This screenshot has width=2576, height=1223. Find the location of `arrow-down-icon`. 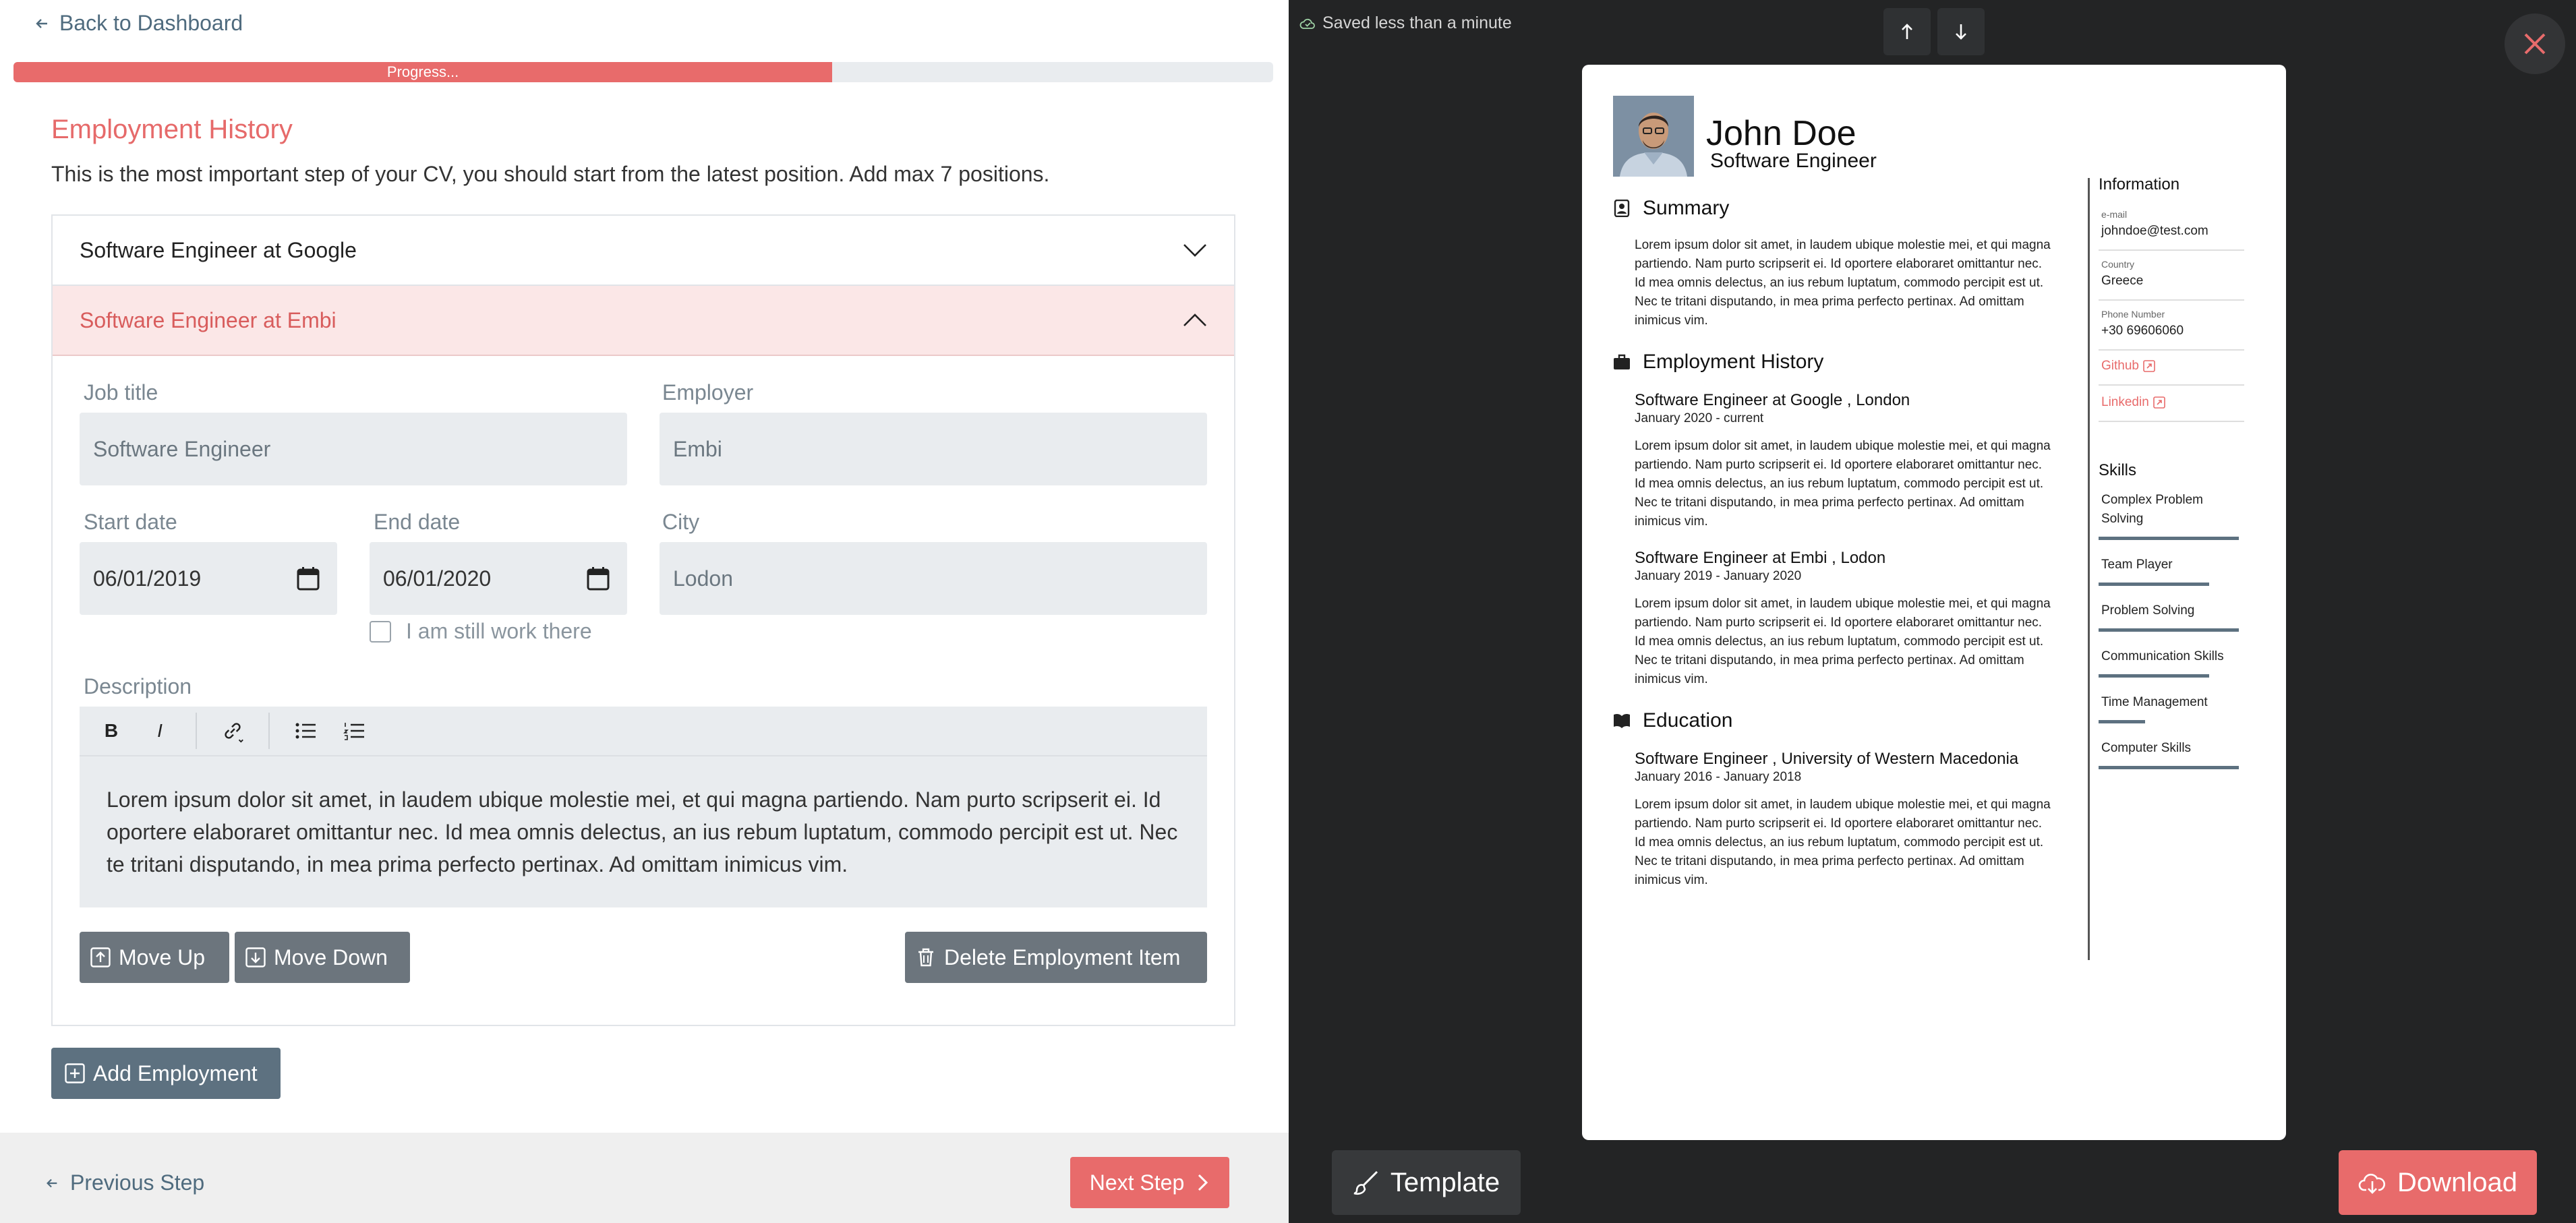

arrow-down-icon is located at coordinates (1961, 32).